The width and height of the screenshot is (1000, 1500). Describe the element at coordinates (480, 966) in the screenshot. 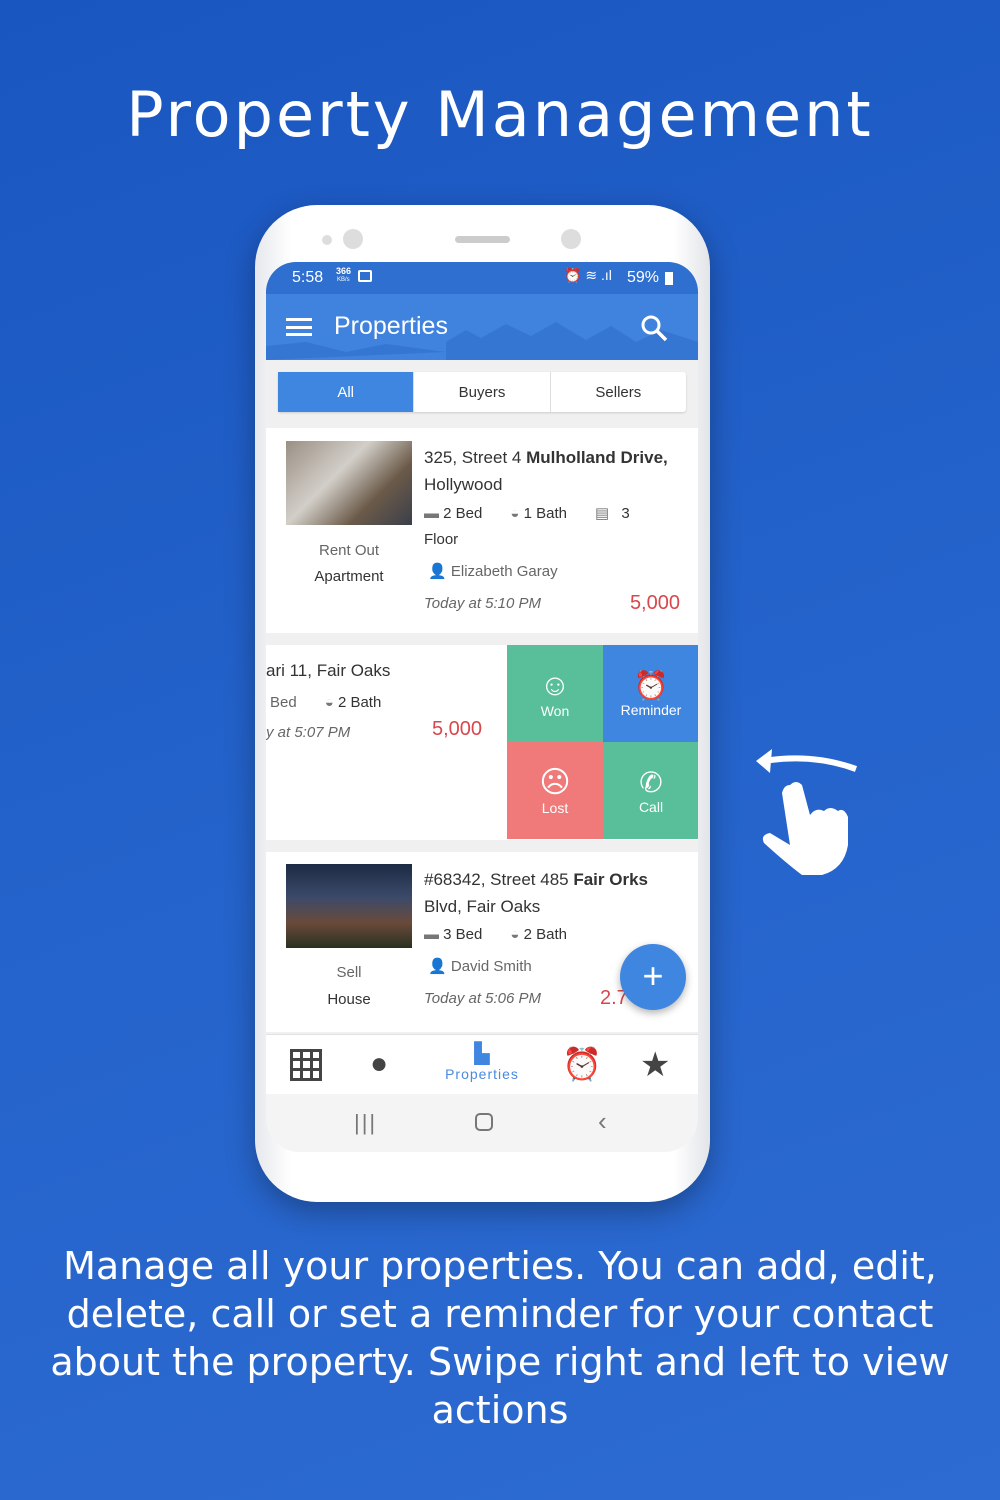

I see `listing-contact: 👤 David Smith` at that location.